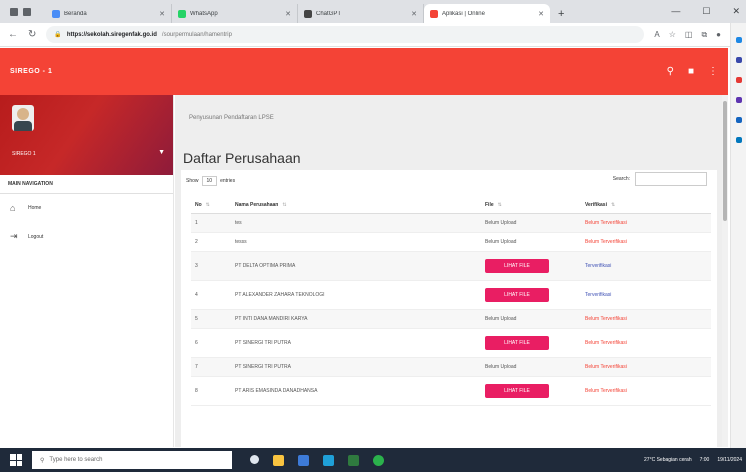 The width and height of the screenshot is (746, 472). What do you see at coordinates (364, 71) in the screenshot?
I see `app-header: SIREGO - 1 ⚲ ■ ⋮` at bounding box center [364, 71].